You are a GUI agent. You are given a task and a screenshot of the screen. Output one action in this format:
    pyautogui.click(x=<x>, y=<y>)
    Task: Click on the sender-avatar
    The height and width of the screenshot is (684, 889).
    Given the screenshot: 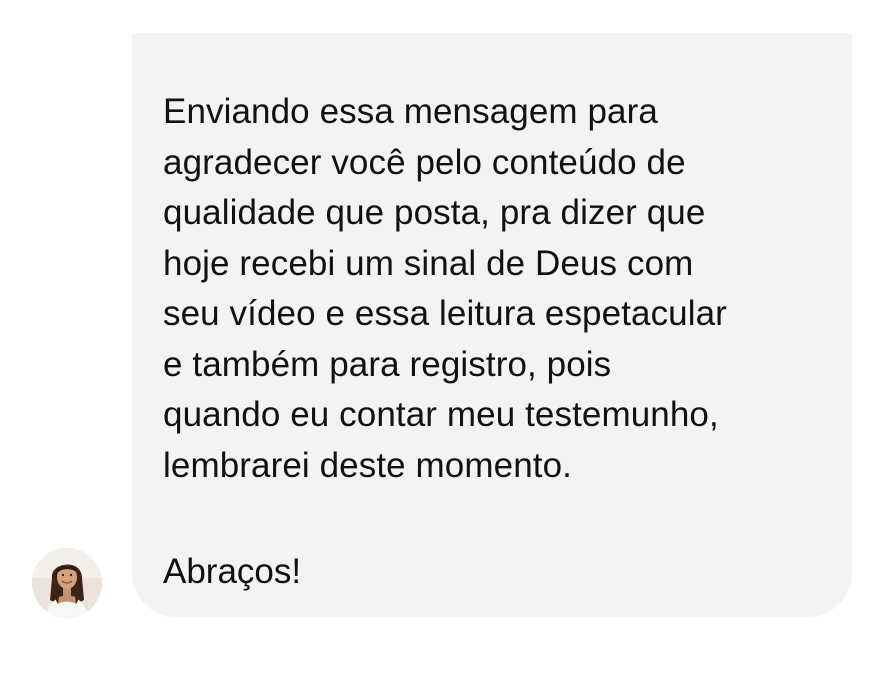 What is the action you would take?
    pyautogui.click(x=67, y=583)
    